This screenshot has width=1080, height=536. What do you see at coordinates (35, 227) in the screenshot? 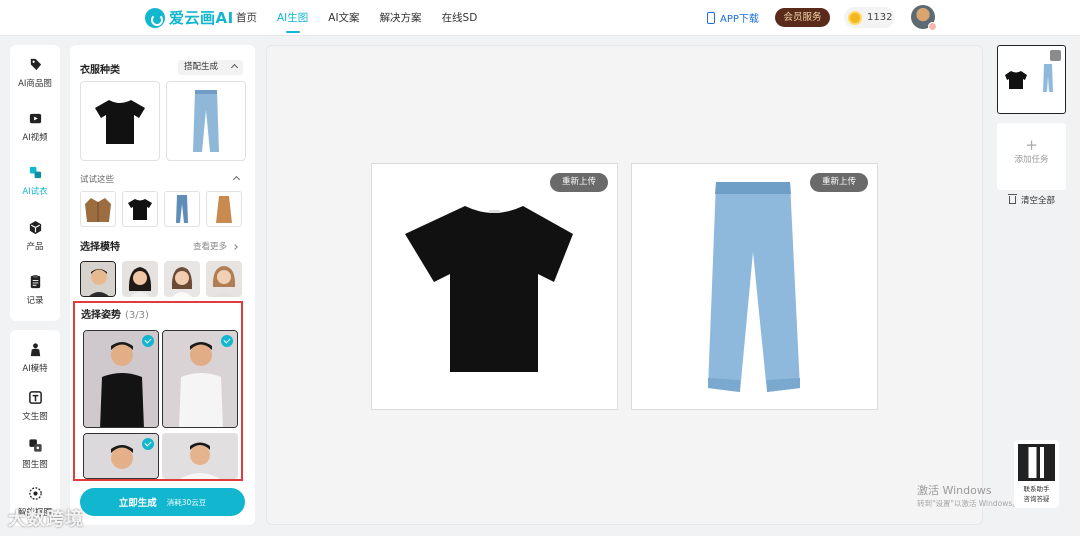
I see `product-icon` at bounding box center [35, 227].